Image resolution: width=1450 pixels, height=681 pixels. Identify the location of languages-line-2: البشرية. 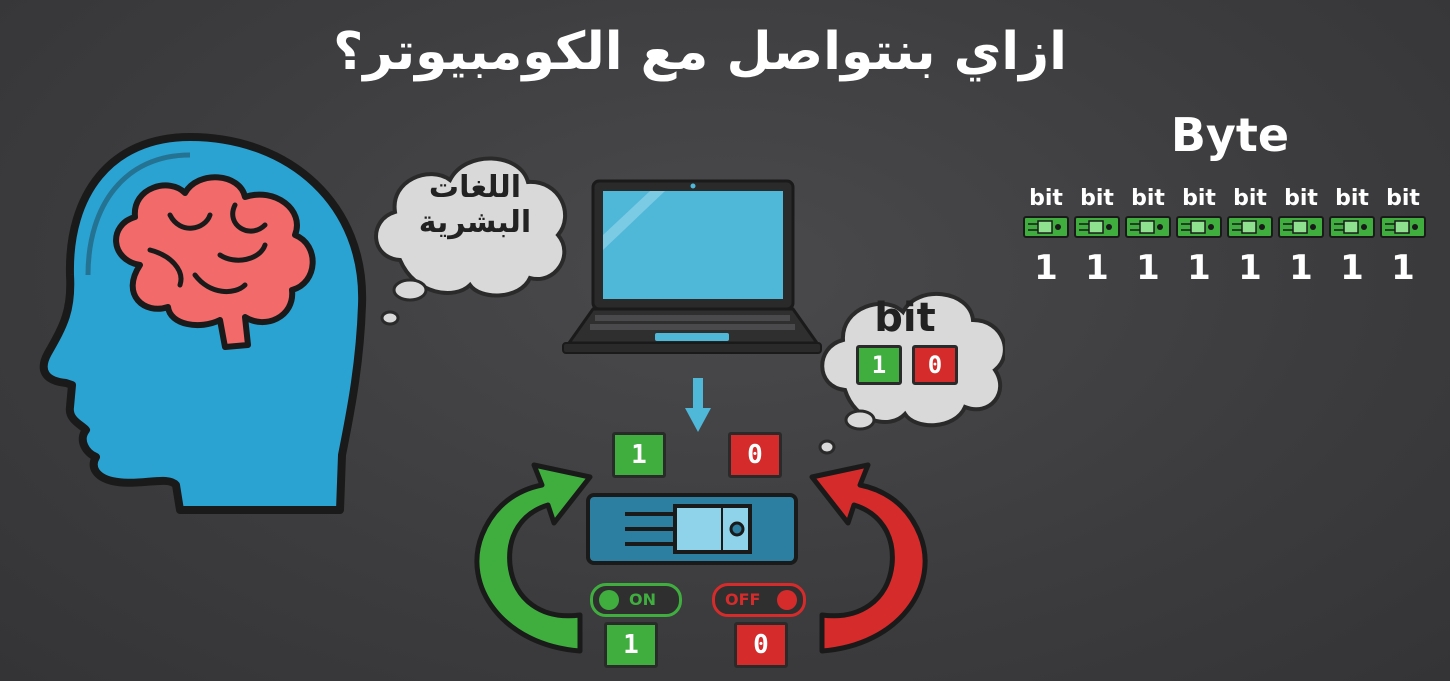
(475, 222).